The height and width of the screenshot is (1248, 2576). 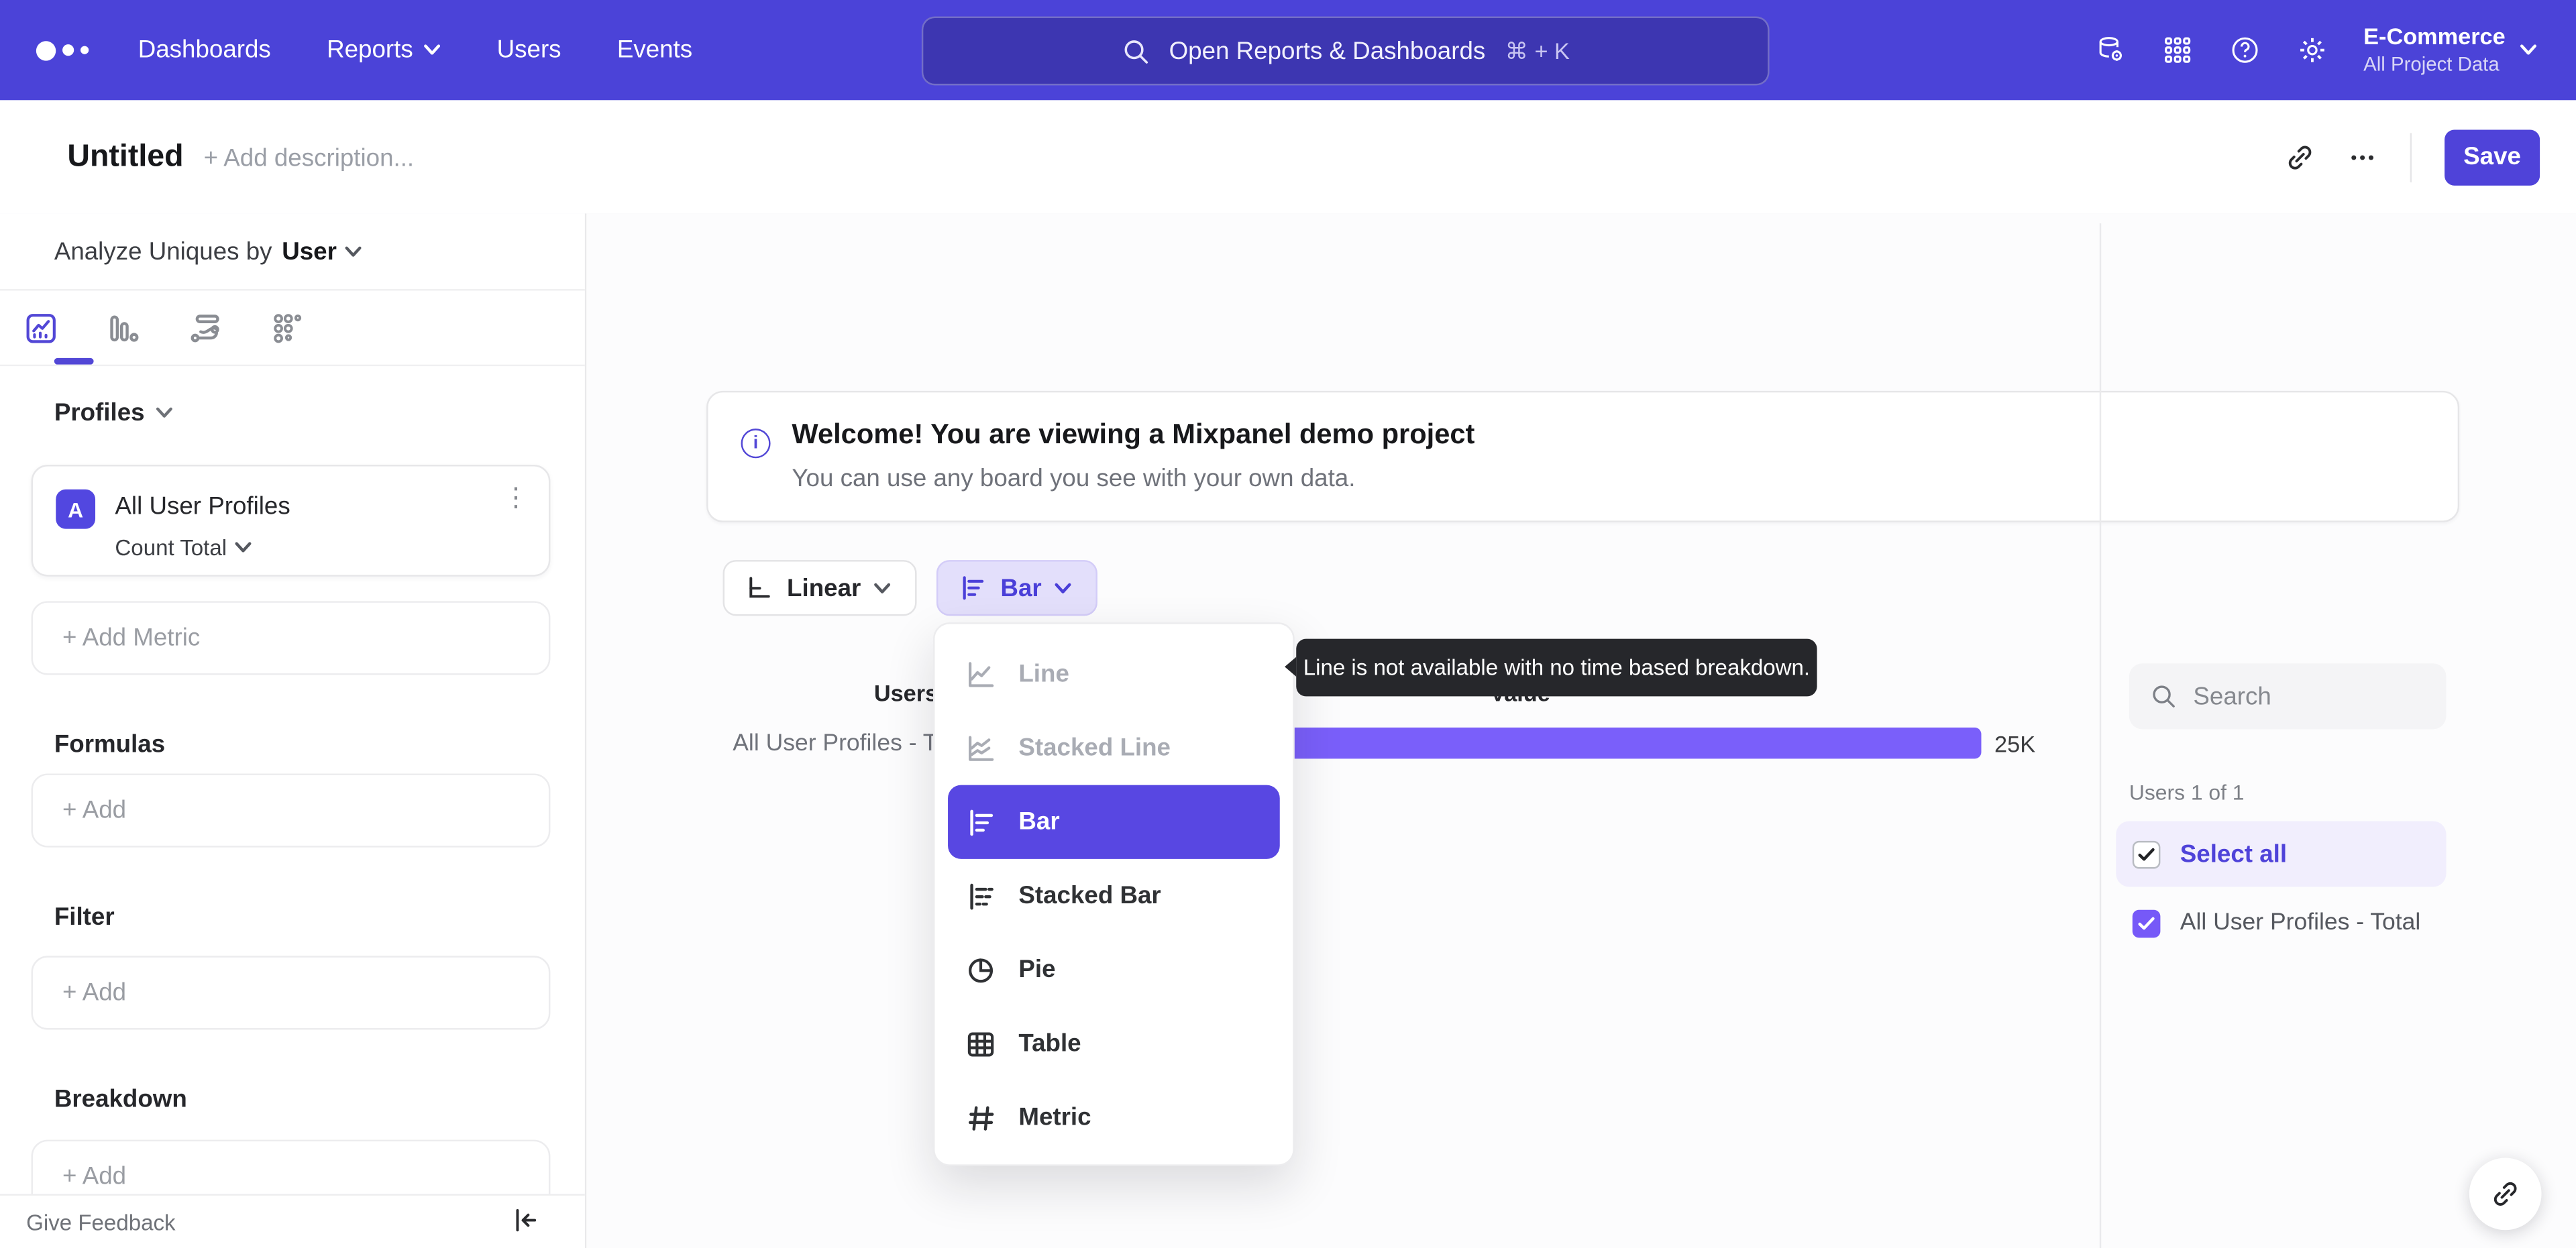 What do you see at coordinates (120, 1099) in the screenshot?
I see `breakdown-section-header: Breakdown` at bounding box center [120, 1099].